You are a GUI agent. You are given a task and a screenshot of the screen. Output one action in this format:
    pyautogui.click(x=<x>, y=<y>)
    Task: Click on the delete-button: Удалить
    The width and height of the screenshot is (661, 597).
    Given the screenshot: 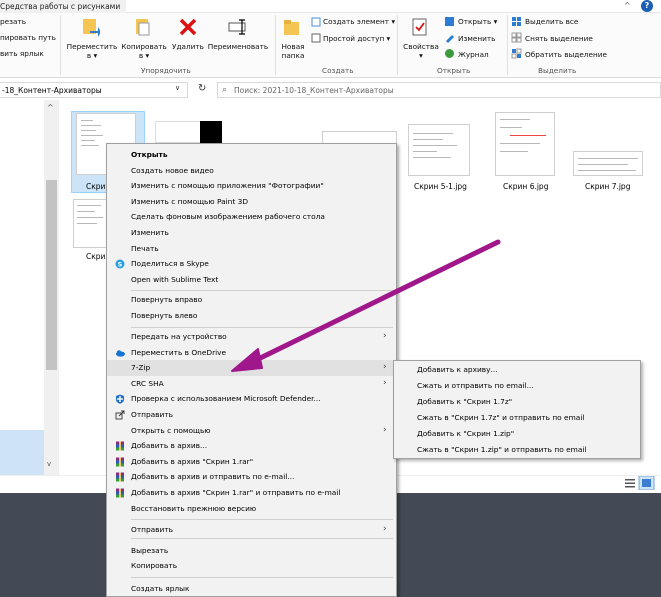 What is the action you would take?
    pyautogui.click(x=188, y=46)
    